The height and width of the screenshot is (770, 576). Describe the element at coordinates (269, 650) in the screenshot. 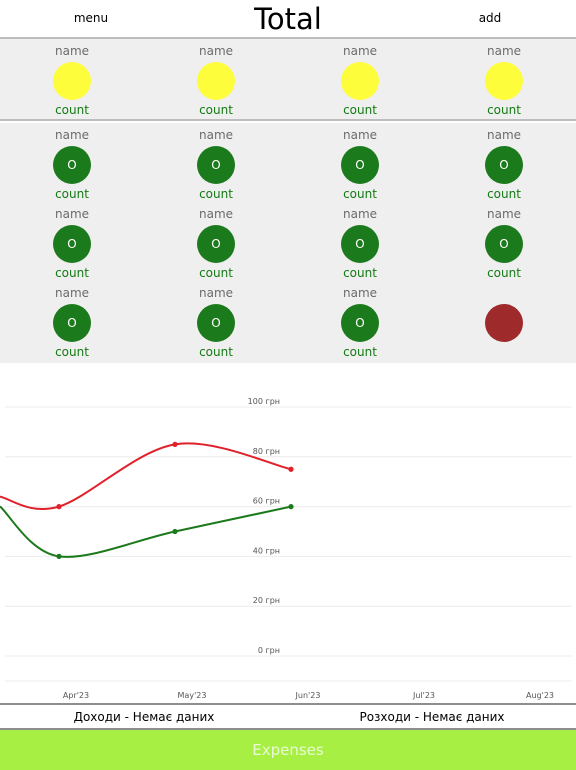

I see `y-tick-label: 0 грн` at that location.